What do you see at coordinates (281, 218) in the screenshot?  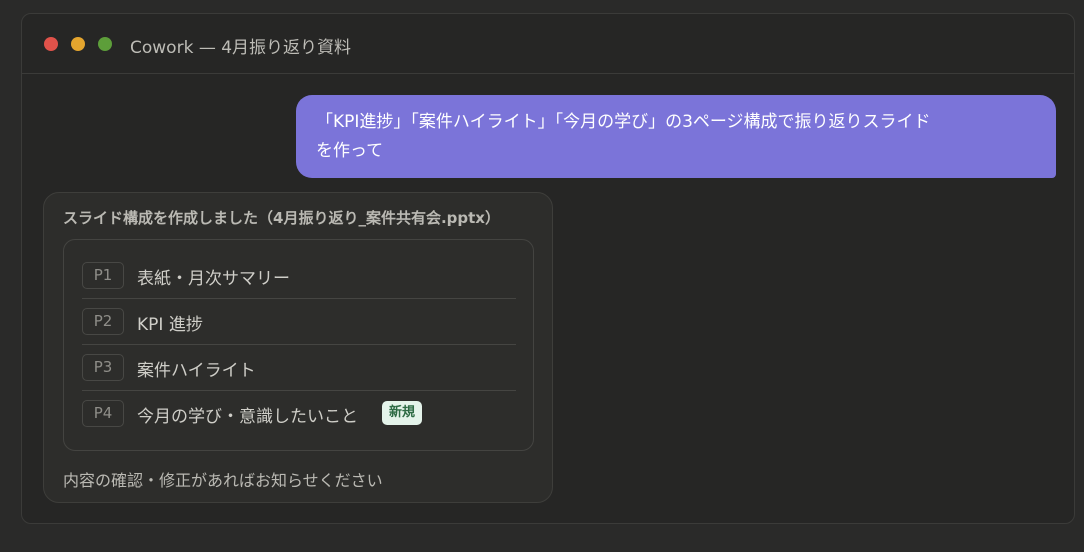 I see `assistant-message-heading: スライド構成を作成しました（4月振り返り_案件共有会.pptx）` at bounding box center [281, 218].